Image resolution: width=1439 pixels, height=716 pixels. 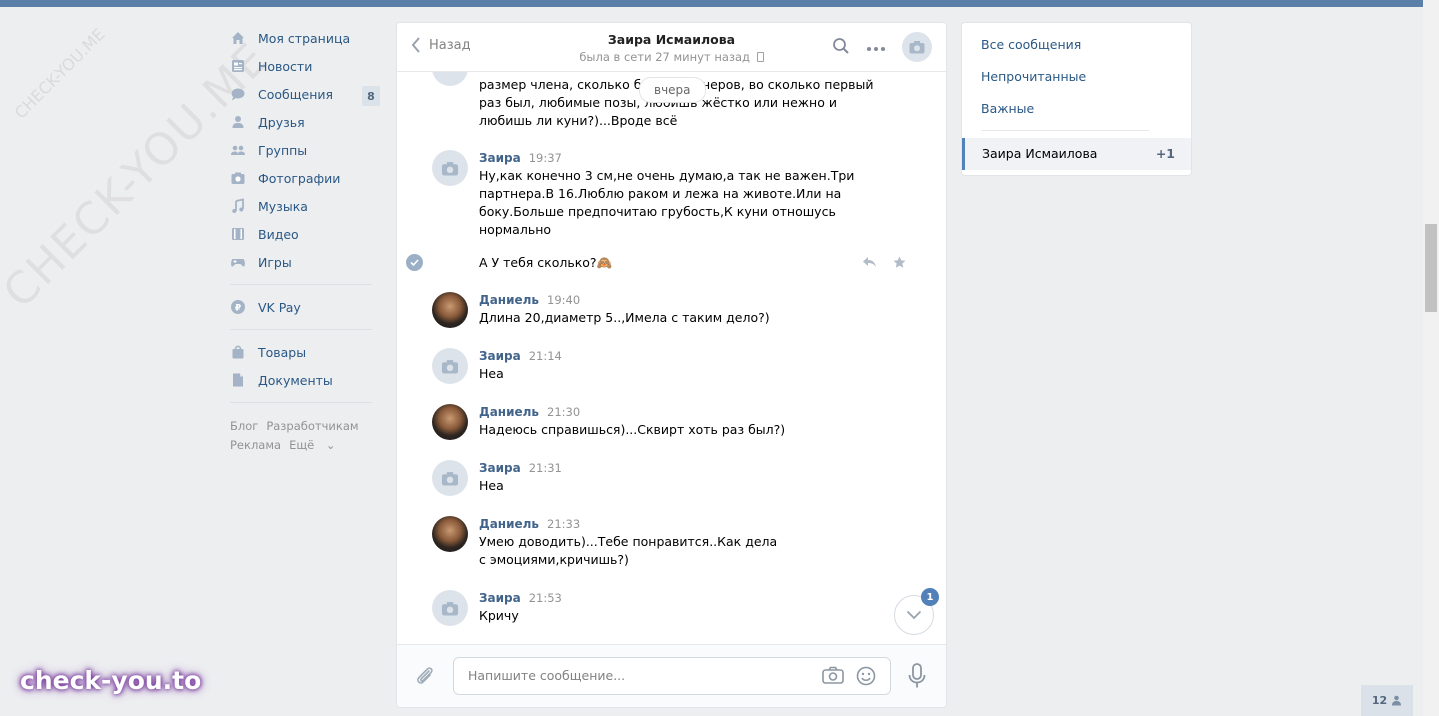 I want to click on message-actions, so click(x=876, y=264).